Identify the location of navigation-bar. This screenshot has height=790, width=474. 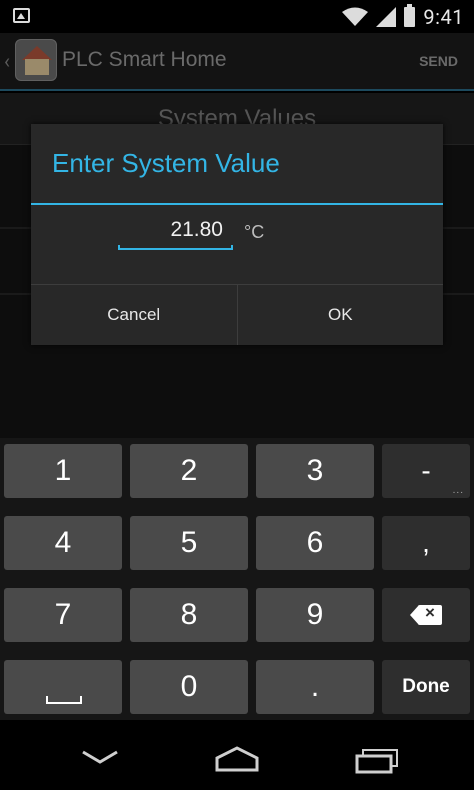
(237, 755).